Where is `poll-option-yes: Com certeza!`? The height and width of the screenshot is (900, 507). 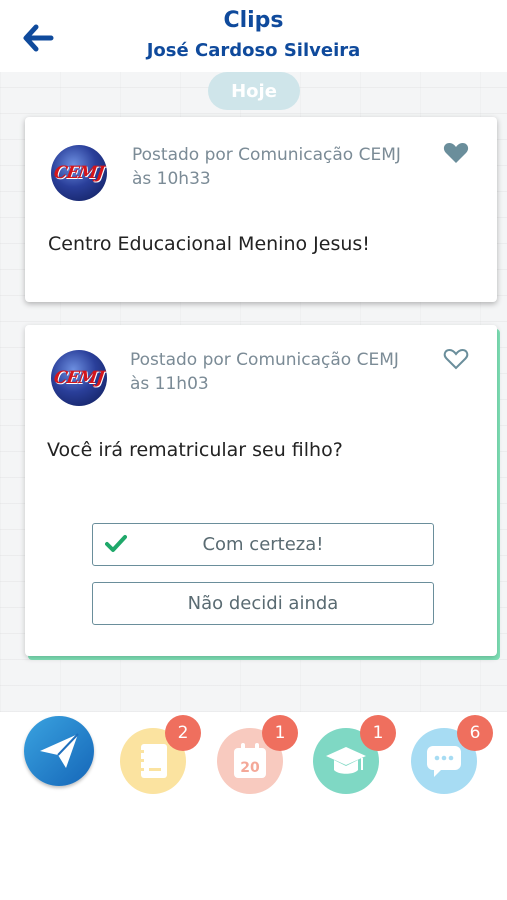 poll-option-yes: Com certeza! is located at coordinates (263, 544).